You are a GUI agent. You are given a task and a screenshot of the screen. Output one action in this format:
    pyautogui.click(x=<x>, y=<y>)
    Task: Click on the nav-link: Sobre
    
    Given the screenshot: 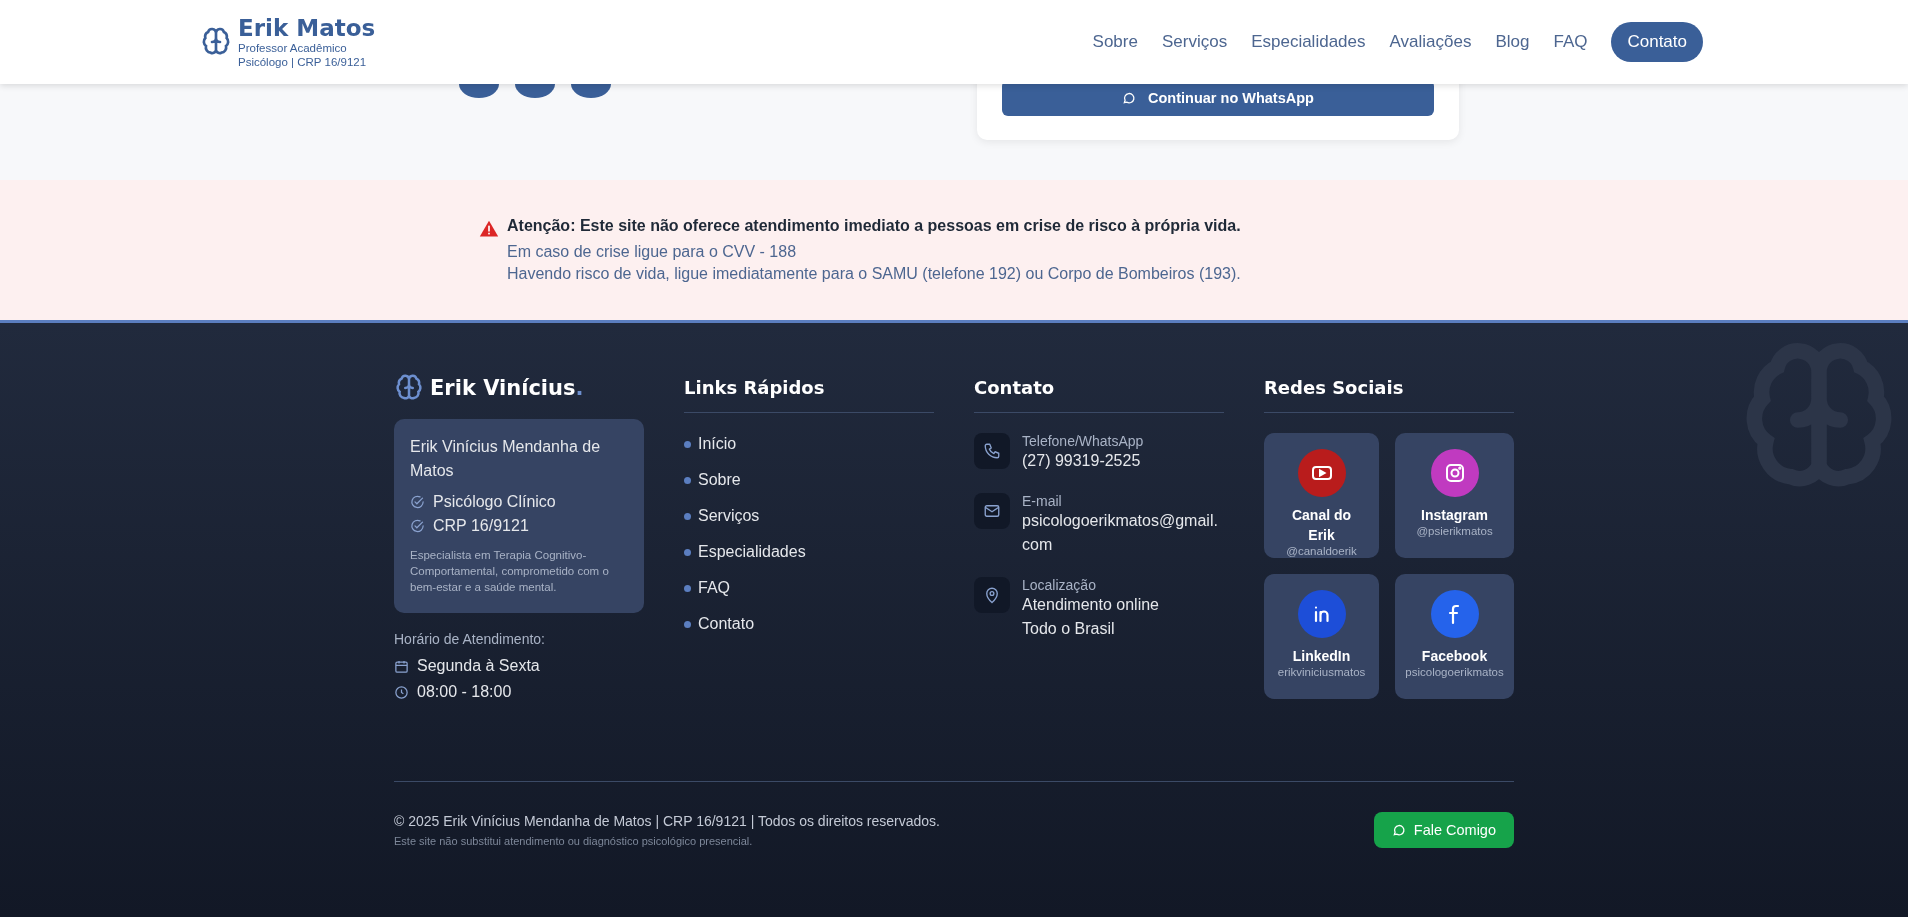 What is the action you would take?
    pyautogui.click(x=1115, y=42)
    